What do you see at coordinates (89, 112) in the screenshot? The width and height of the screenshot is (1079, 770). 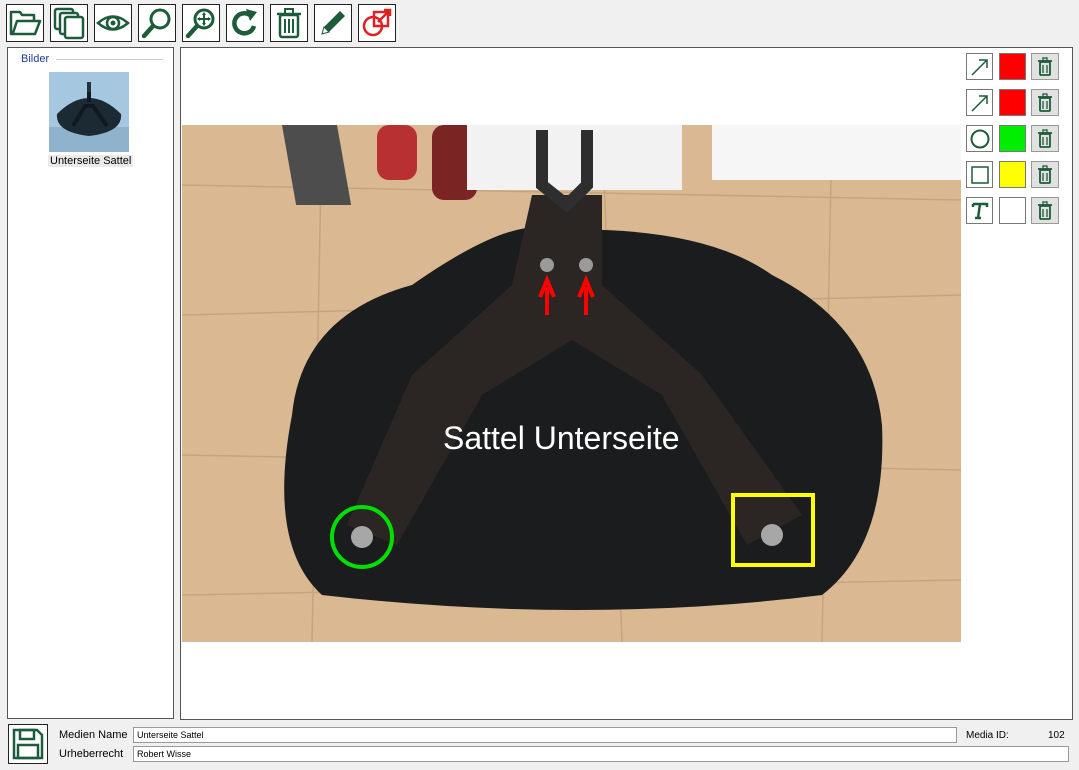 I see `image-thumbnail` at bounding box center [89, 112].